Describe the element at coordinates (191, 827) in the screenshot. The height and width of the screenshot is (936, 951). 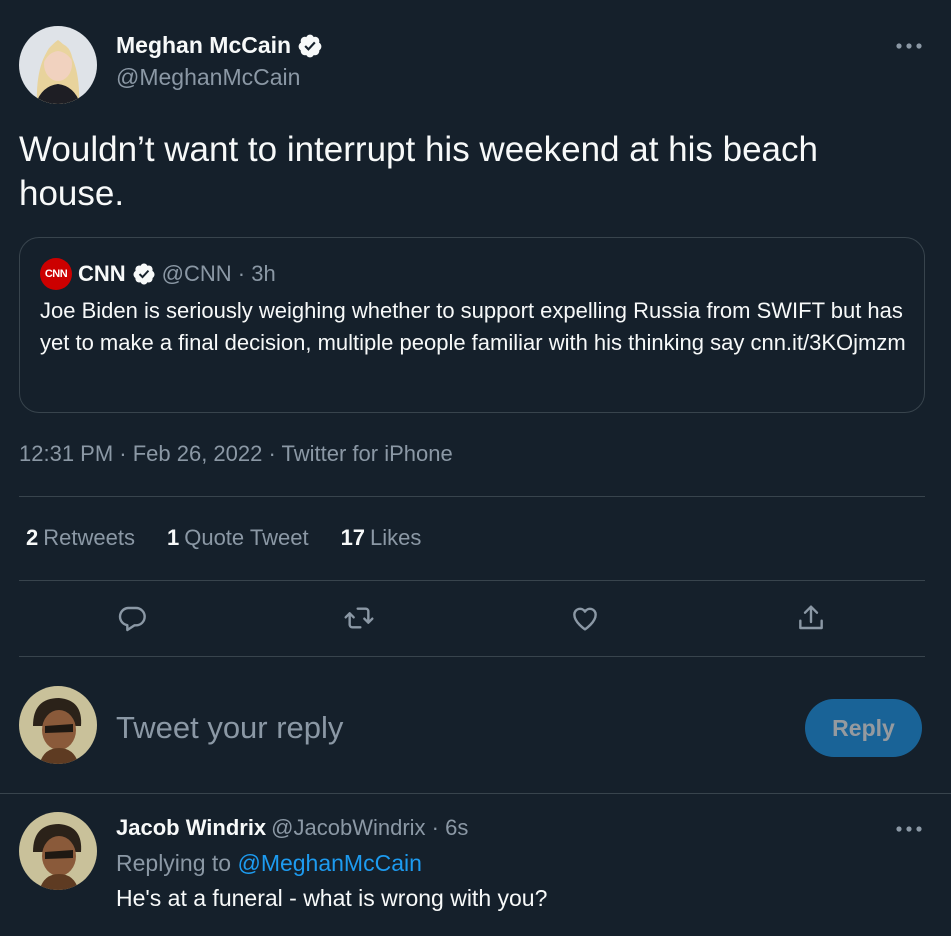
I see `reply-author-name: Jacob Windrix` at that location.